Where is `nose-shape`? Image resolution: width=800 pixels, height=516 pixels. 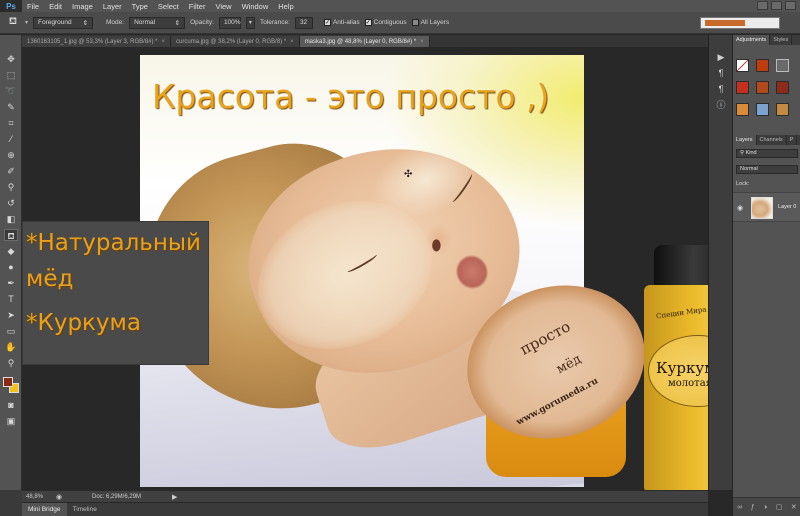
nose-shape is located at coordinates (439, 239).